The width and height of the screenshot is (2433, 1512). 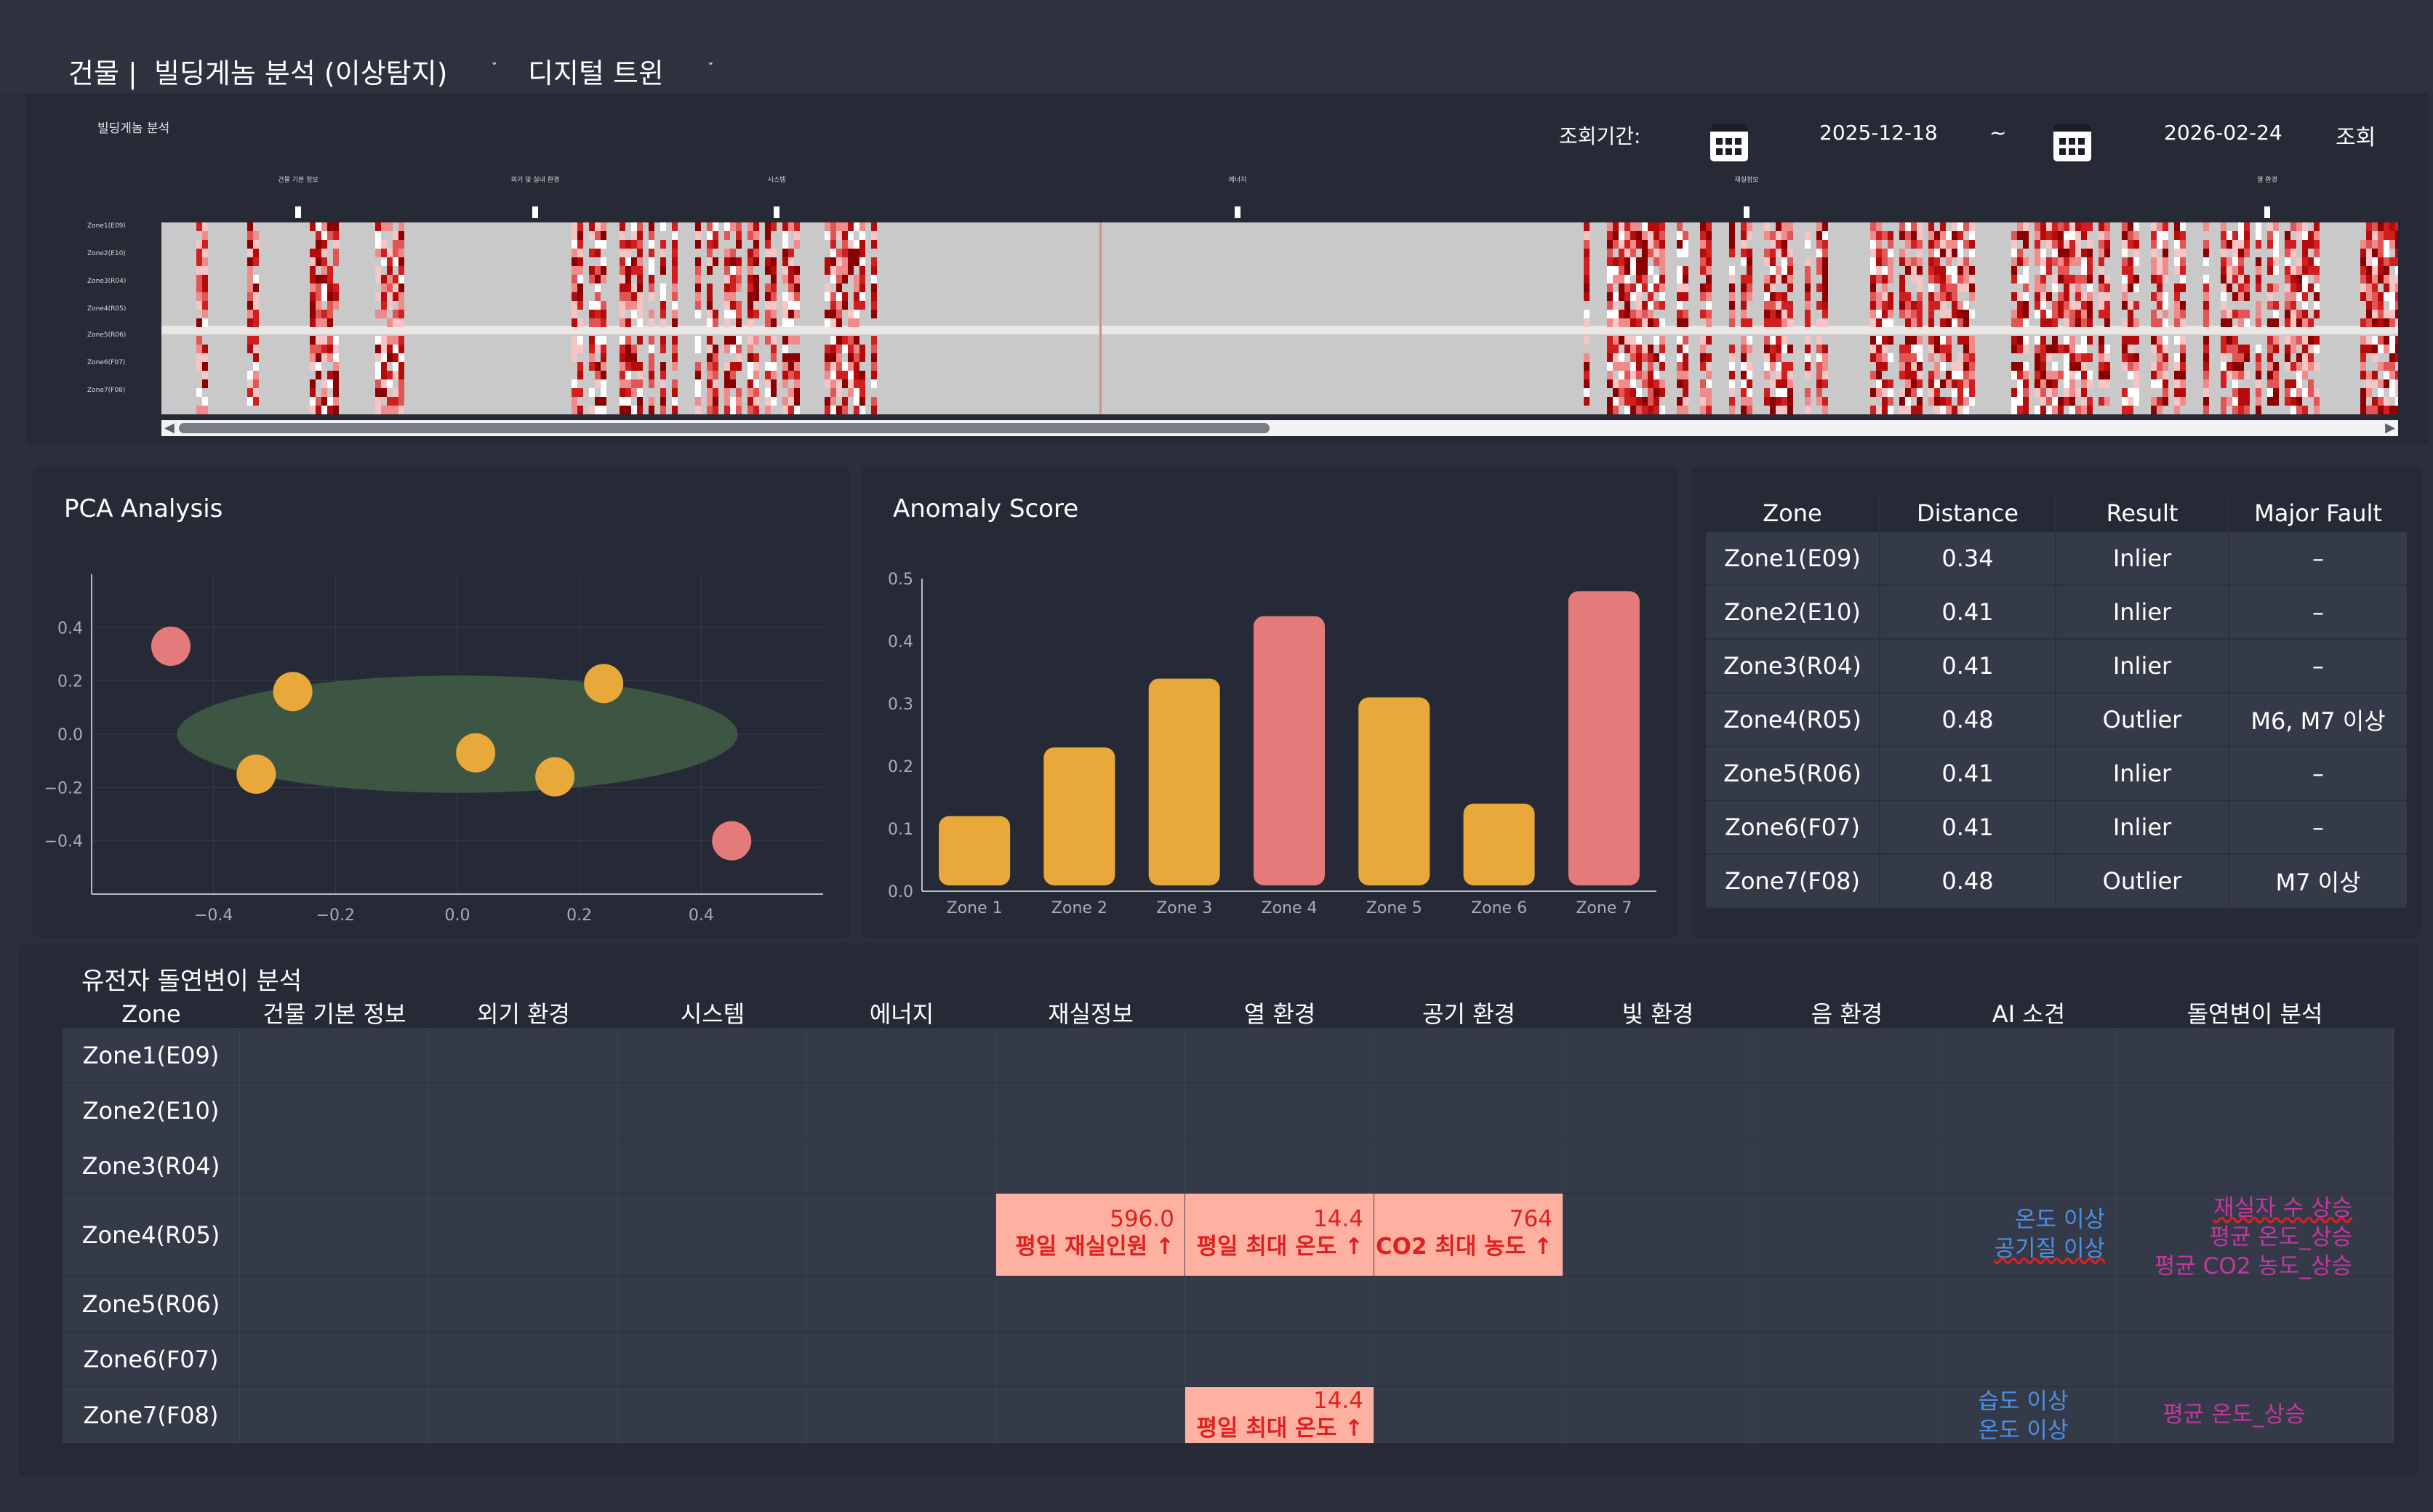 What do you see at coordinates (2356, 135) in the screenshot?
I see `query-button: 조회` at bounding box center [2356, 135].